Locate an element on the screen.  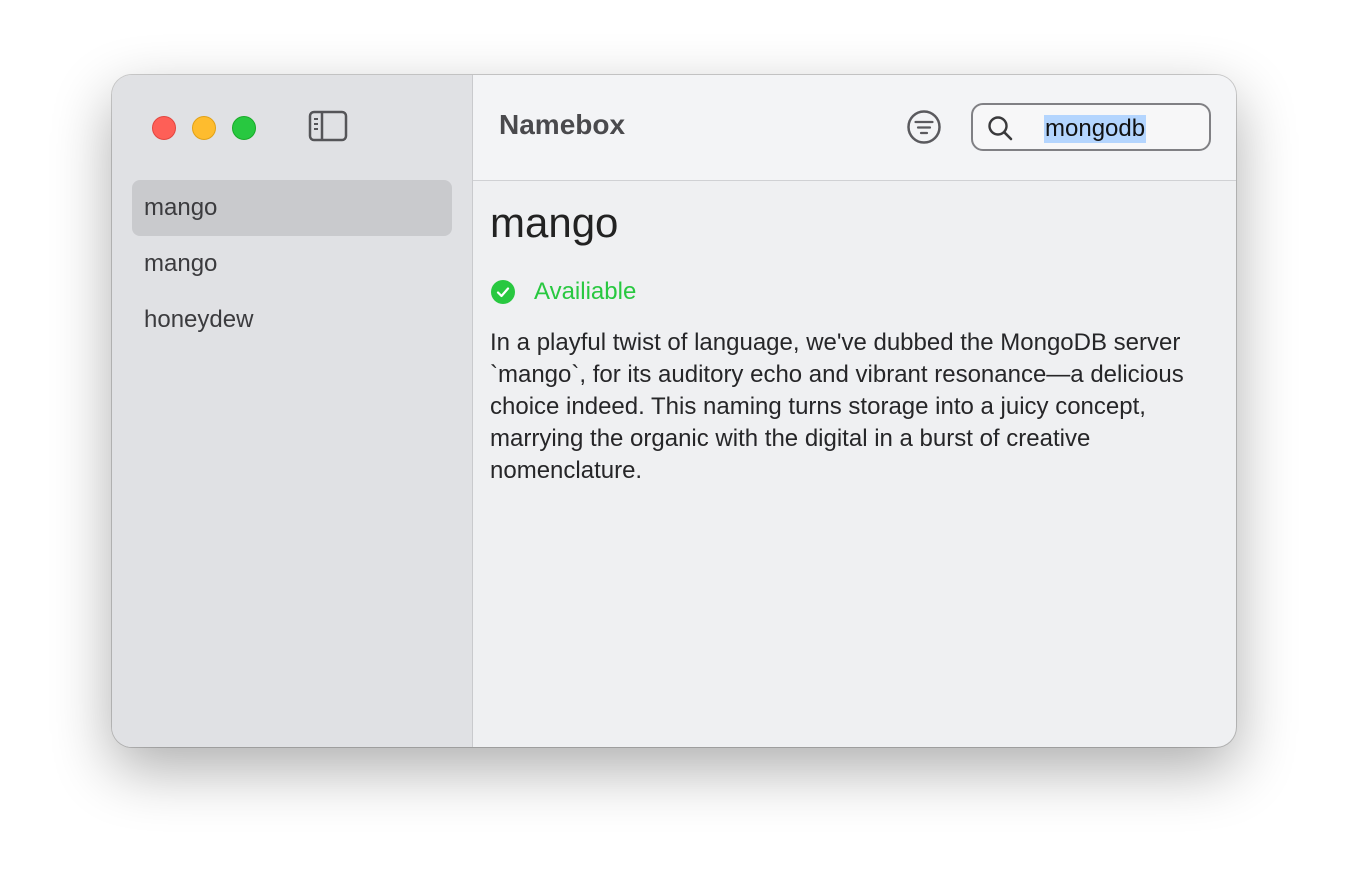
filter-button is located at coordinates (924, 127).